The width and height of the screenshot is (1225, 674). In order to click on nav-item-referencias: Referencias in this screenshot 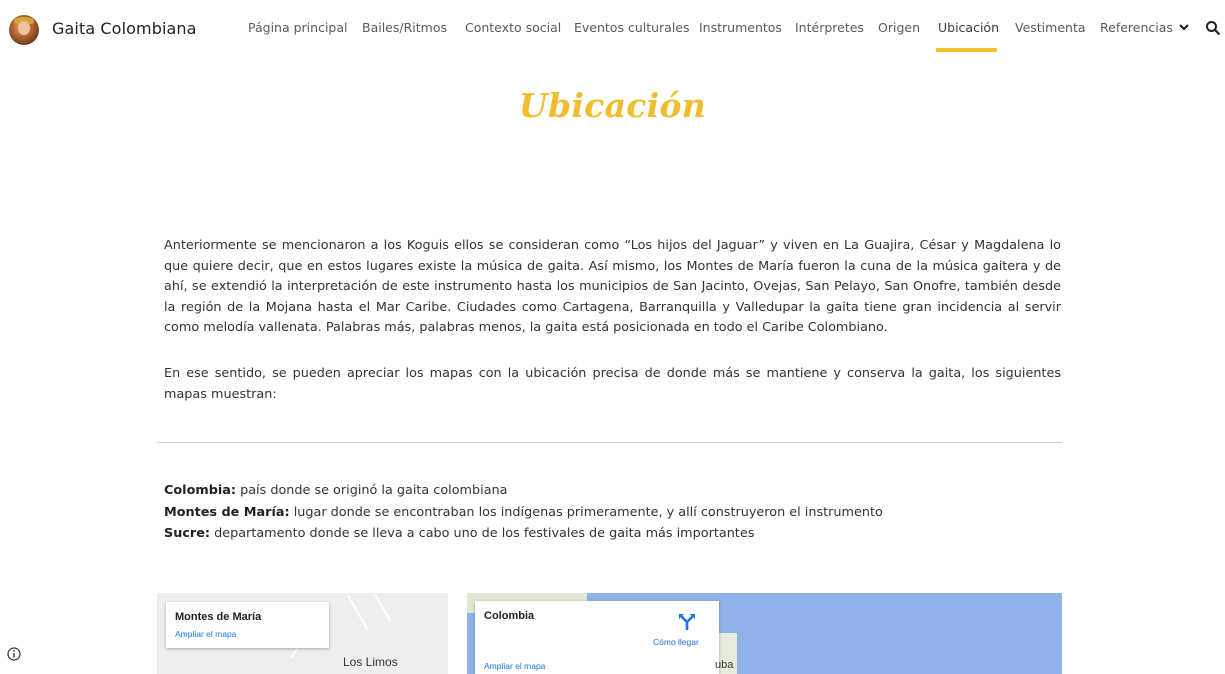, I will do `click(1144, 27)`.